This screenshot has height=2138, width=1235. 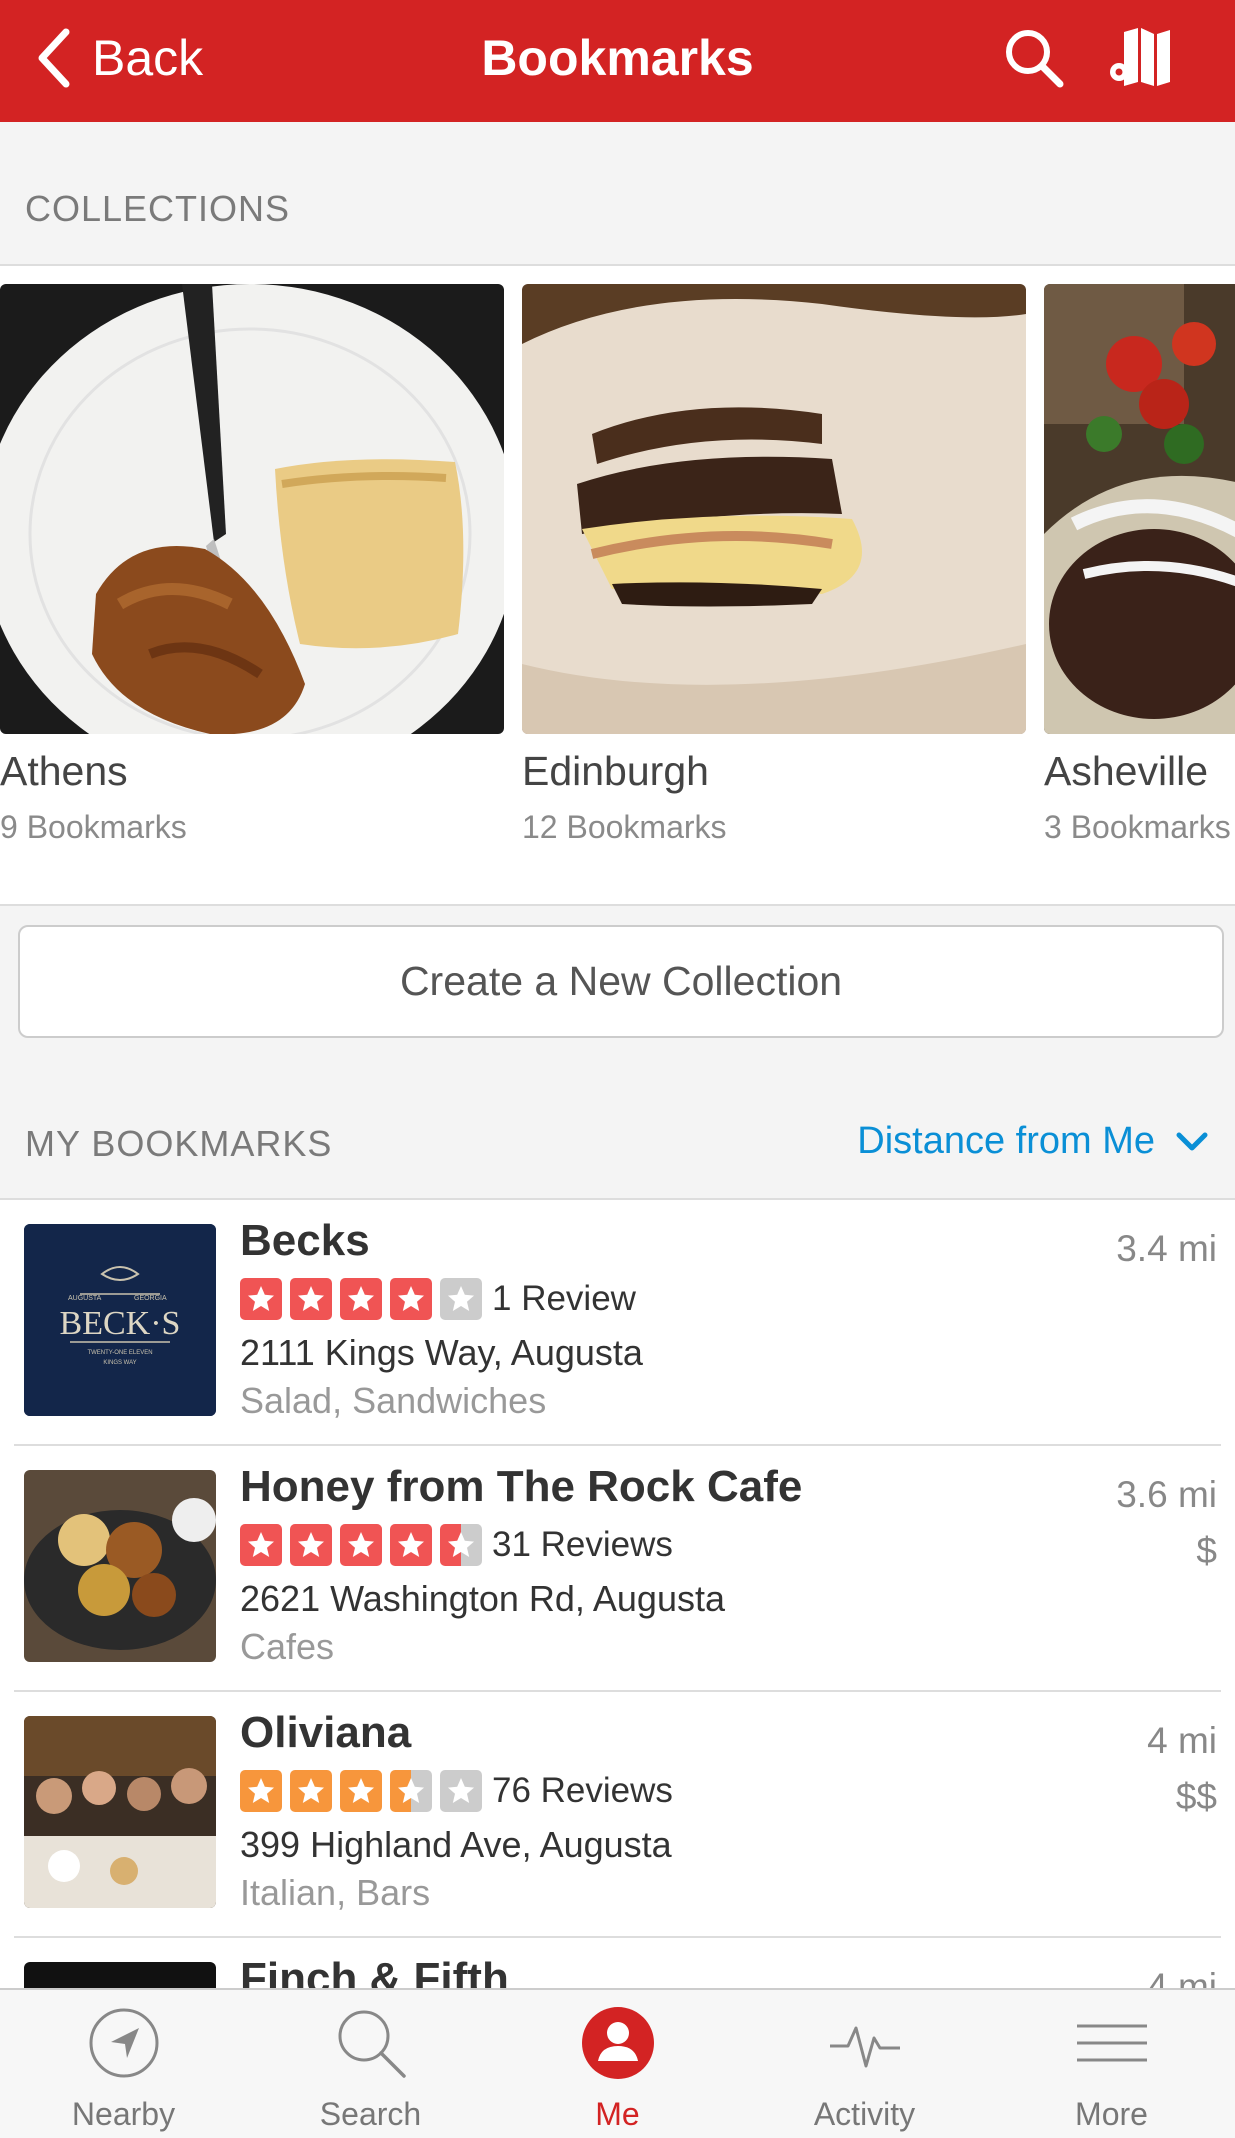 What do you see at coordinates (1126, 771) in the screenshot?
I see `collection-name: Asheville` at bounding box center [1126, 771].